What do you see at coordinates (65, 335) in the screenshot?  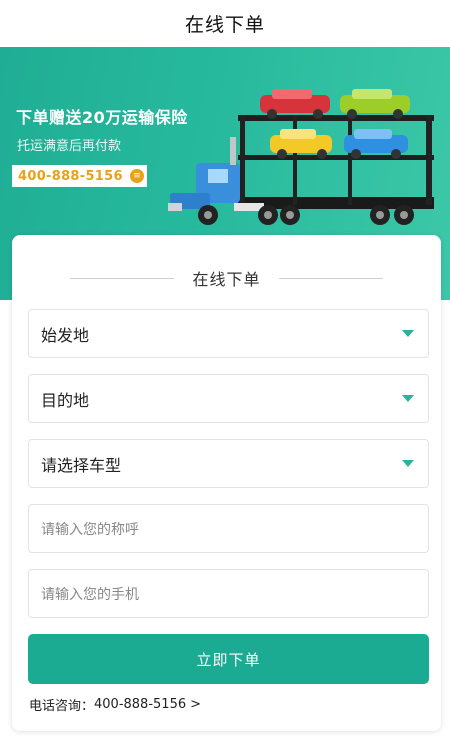 I see `origin-label: 始发地` at bounding box center [65, 335].